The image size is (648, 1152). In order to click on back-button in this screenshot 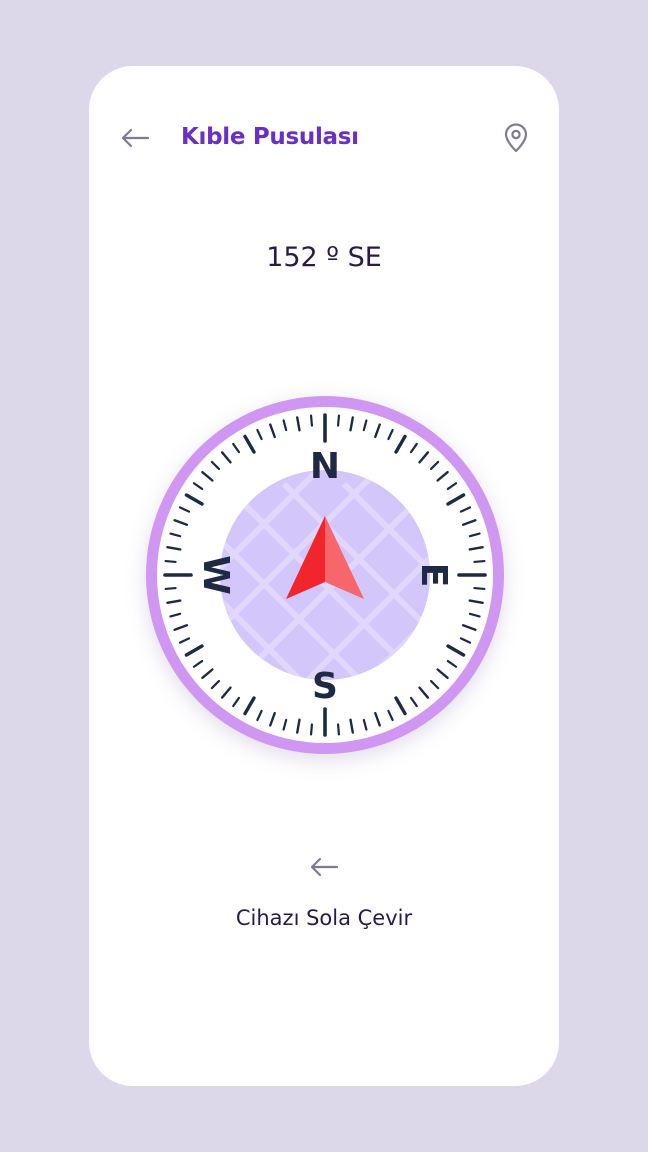, I will do `click(135, 138)`.